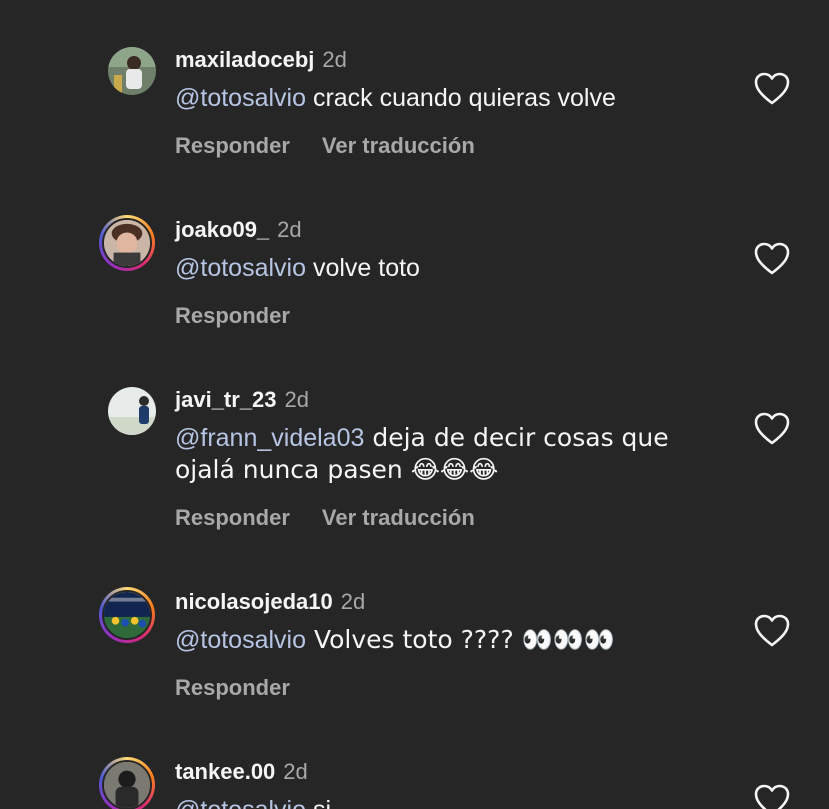 The height and width of the screenshot is (809, 829). I want to click on mention-link: @frann_videla03, so click(269, 438).